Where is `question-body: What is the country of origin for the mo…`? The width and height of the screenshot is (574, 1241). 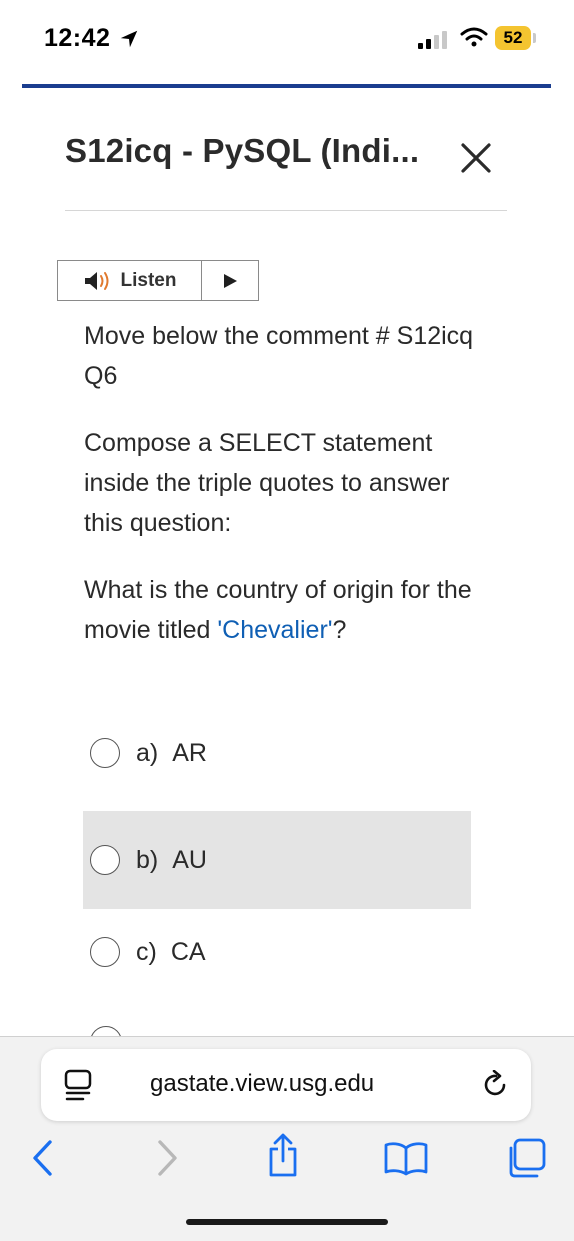 question-body: What is the country of origin for the mo… is located at coordinates (284, 610).